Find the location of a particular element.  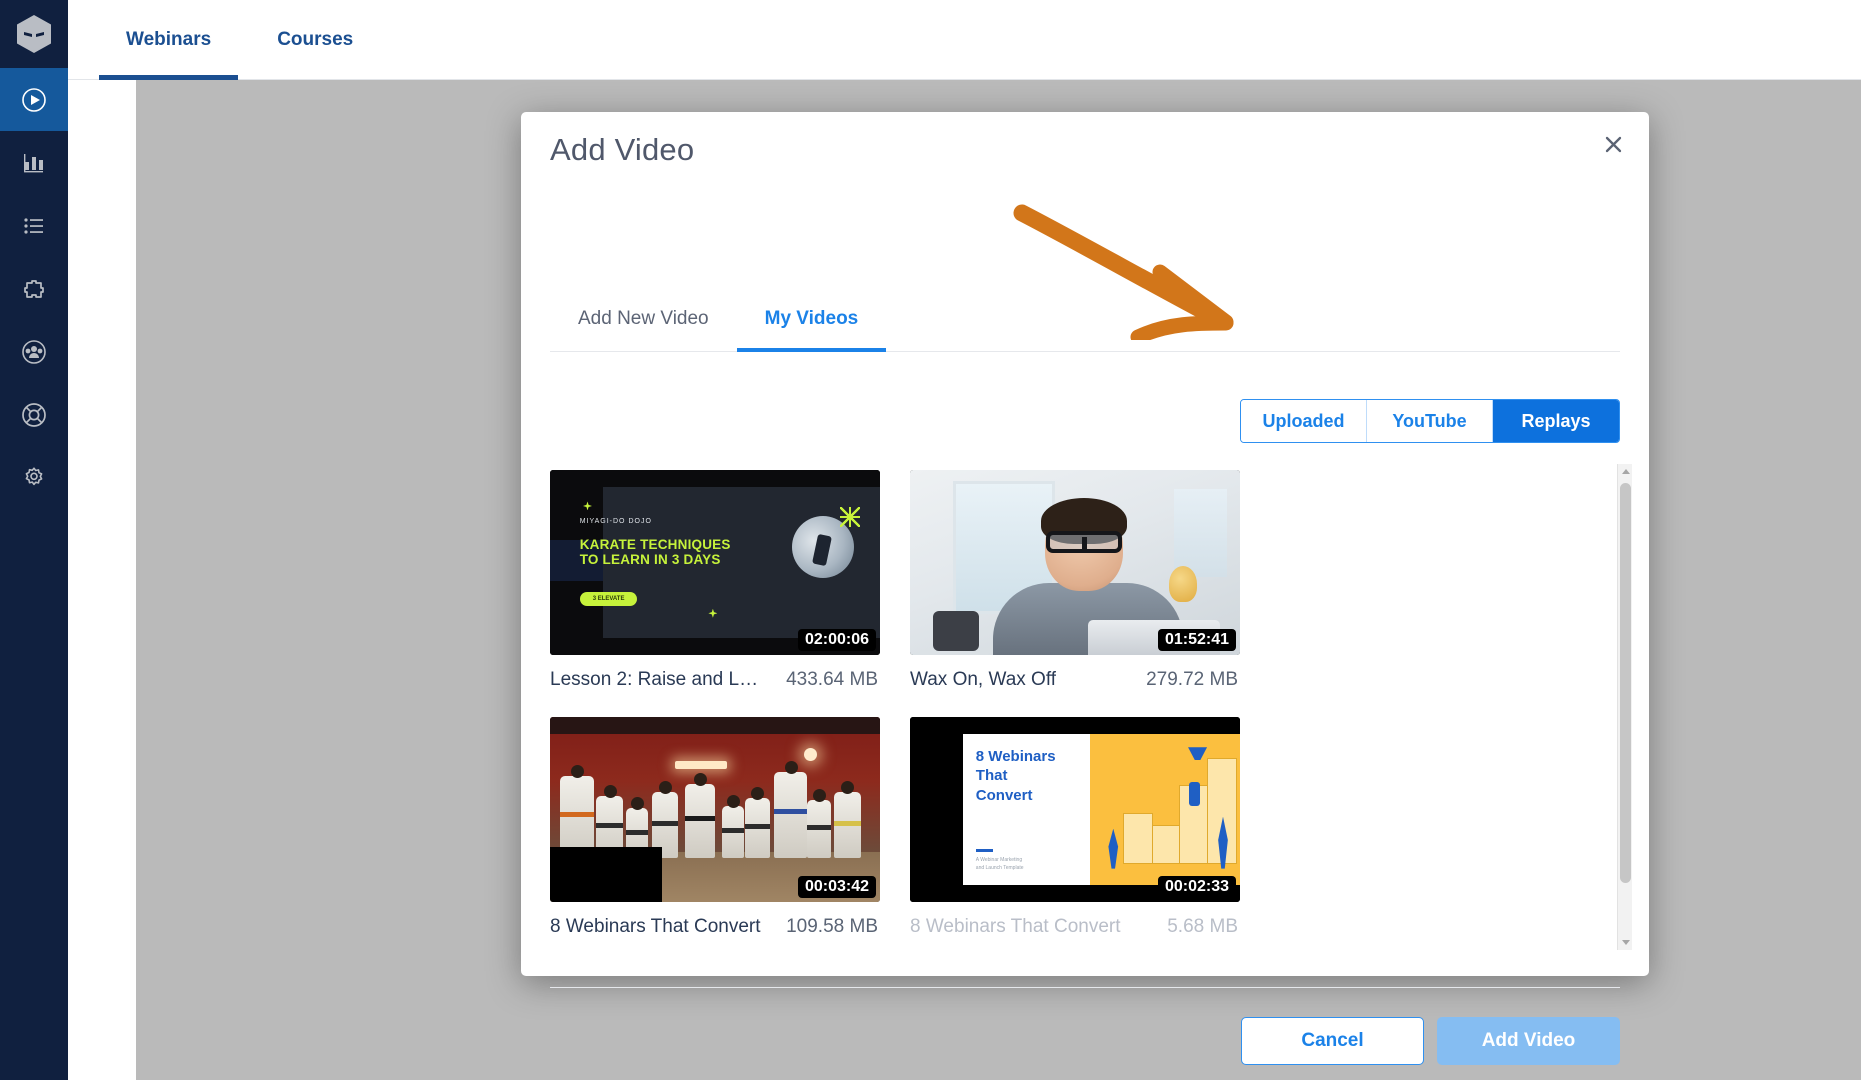

sidebar-item-integrations is located at coordinates (34, 288).